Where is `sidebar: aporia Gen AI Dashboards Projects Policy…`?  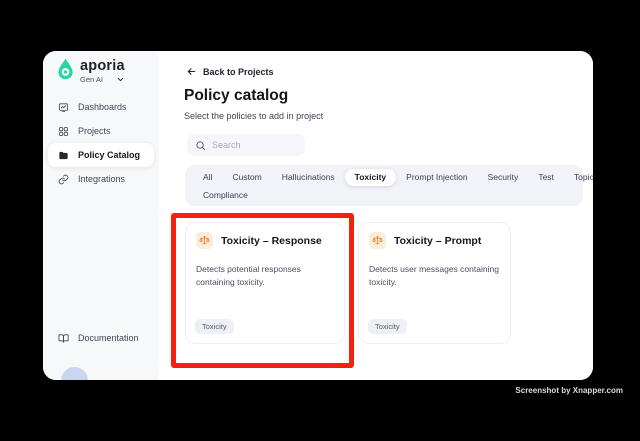
sidebar: aporia Gen AI Dashboards Projects Policy… is located at coordinates (101, 215).